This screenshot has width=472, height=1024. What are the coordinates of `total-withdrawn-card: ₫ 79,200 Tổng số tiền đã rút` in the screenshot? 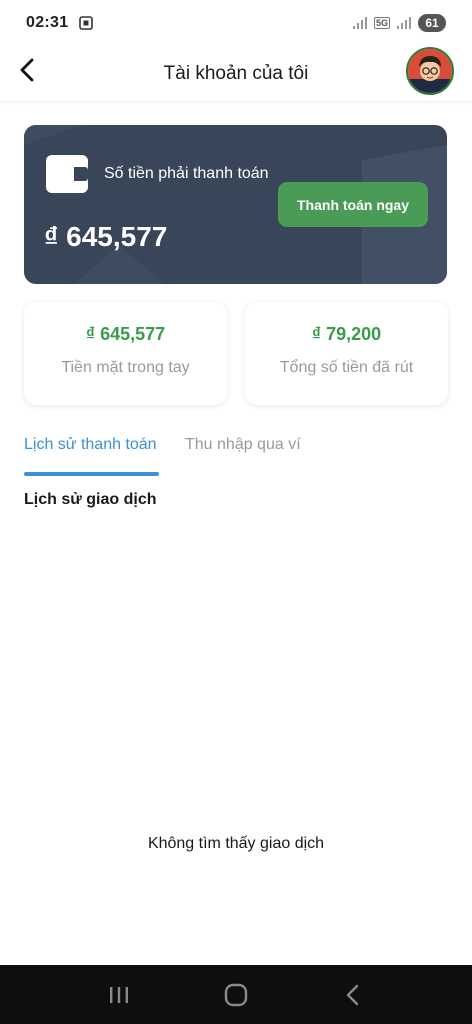 It's located at (346, 353).